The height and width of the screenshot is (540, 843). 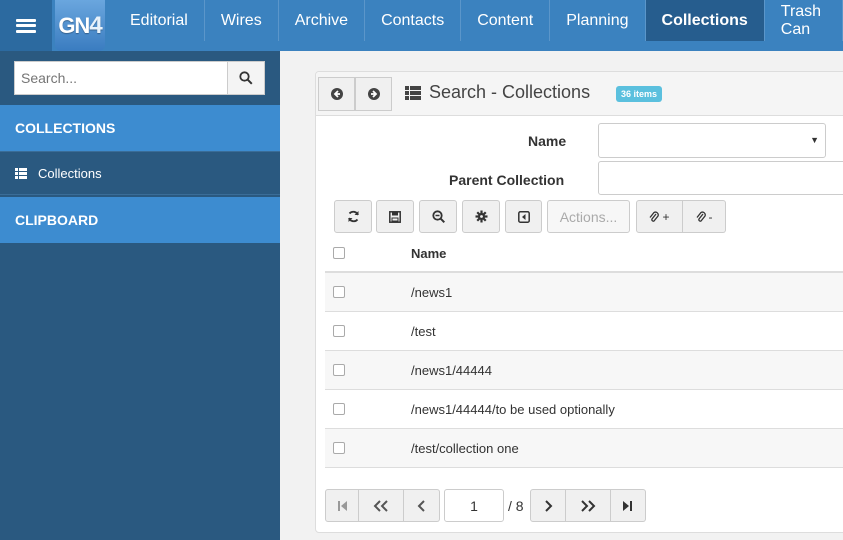 I want to click on forward-button, so click(x=373, y=94).